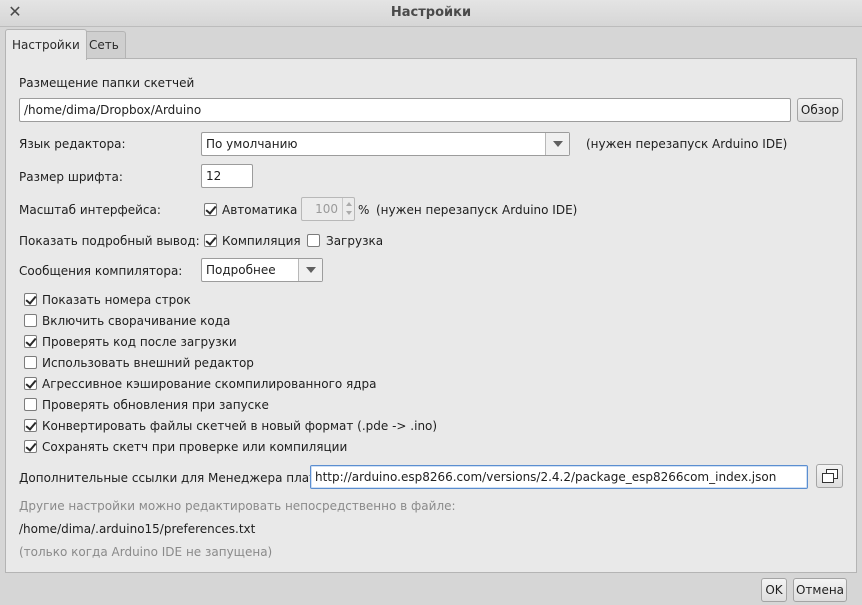 The width and height of the screenshot is (862, 605). I want to click on check-updates-checkbox, so click(30, 404).